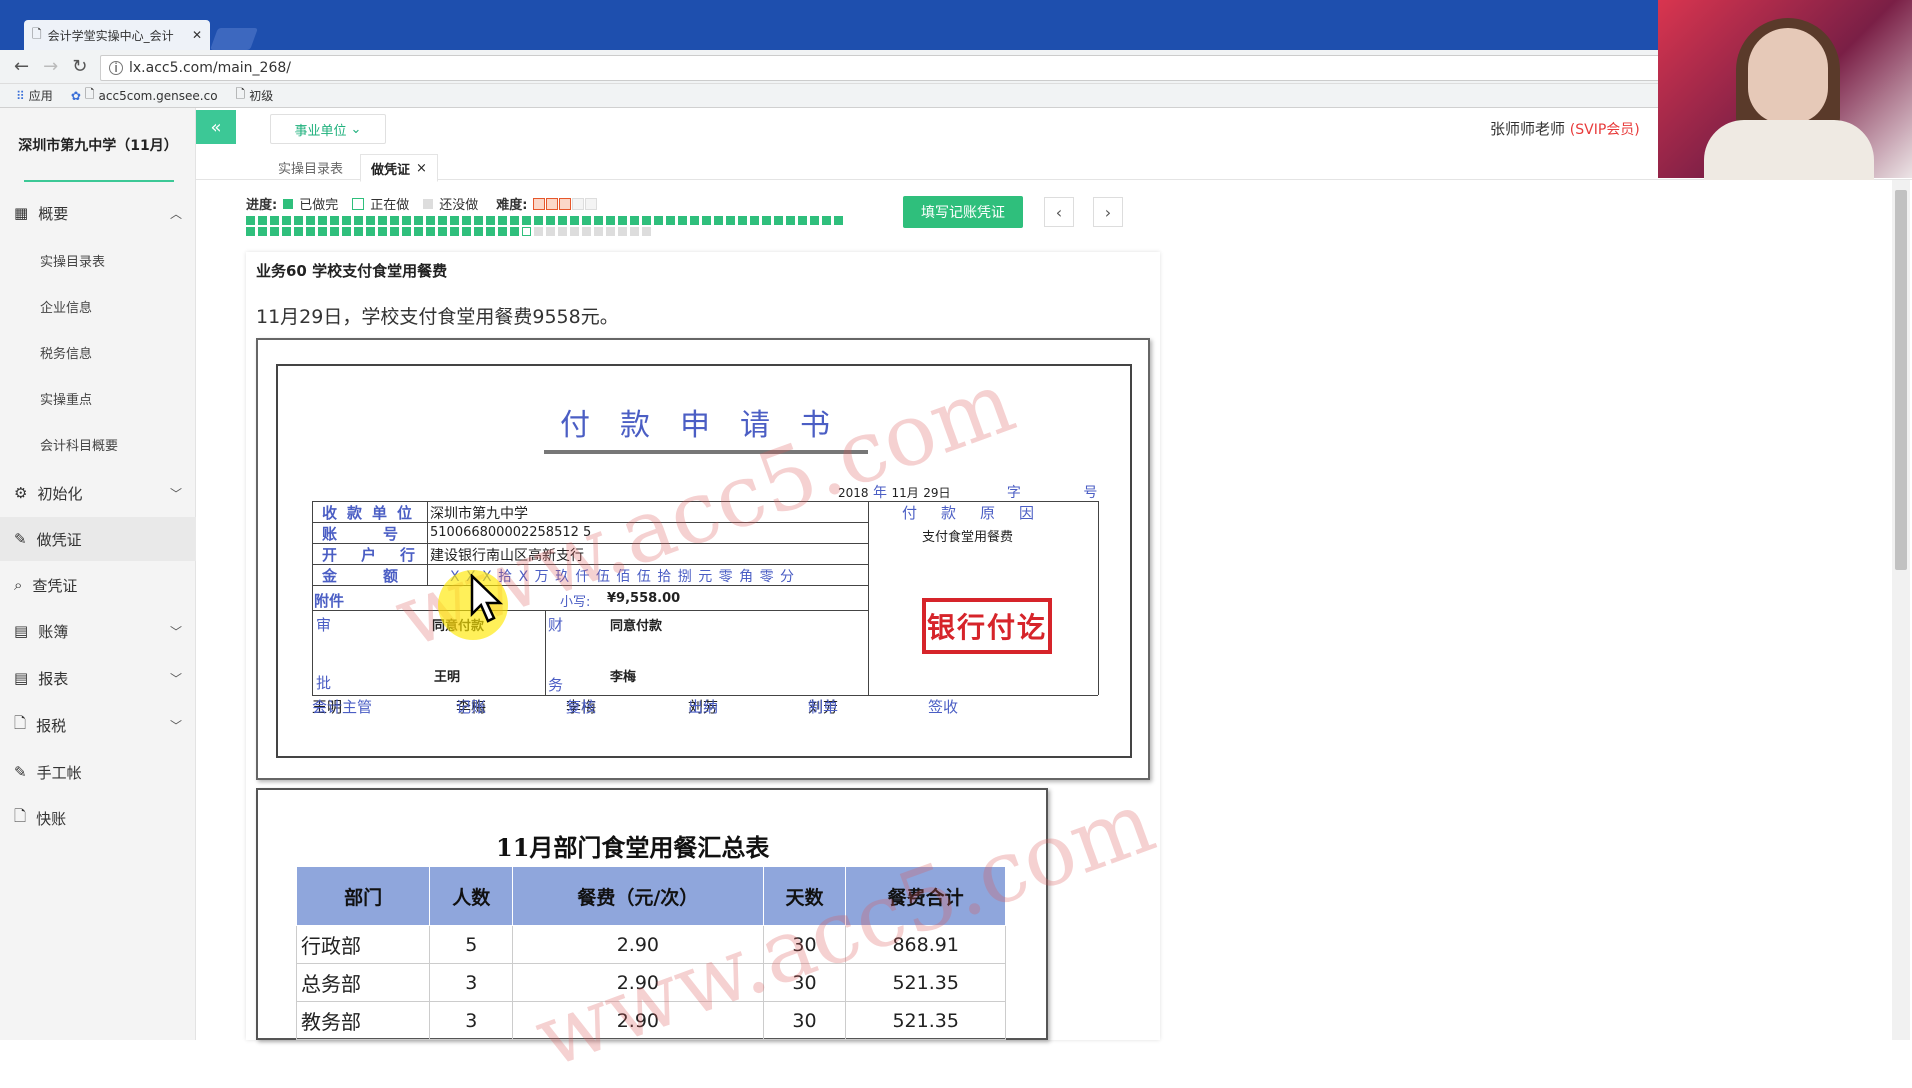 The width and height of the screenshot is (1912, 1088). I want to click on sidebar-subitem: 实操目录表, so click(98, 260).